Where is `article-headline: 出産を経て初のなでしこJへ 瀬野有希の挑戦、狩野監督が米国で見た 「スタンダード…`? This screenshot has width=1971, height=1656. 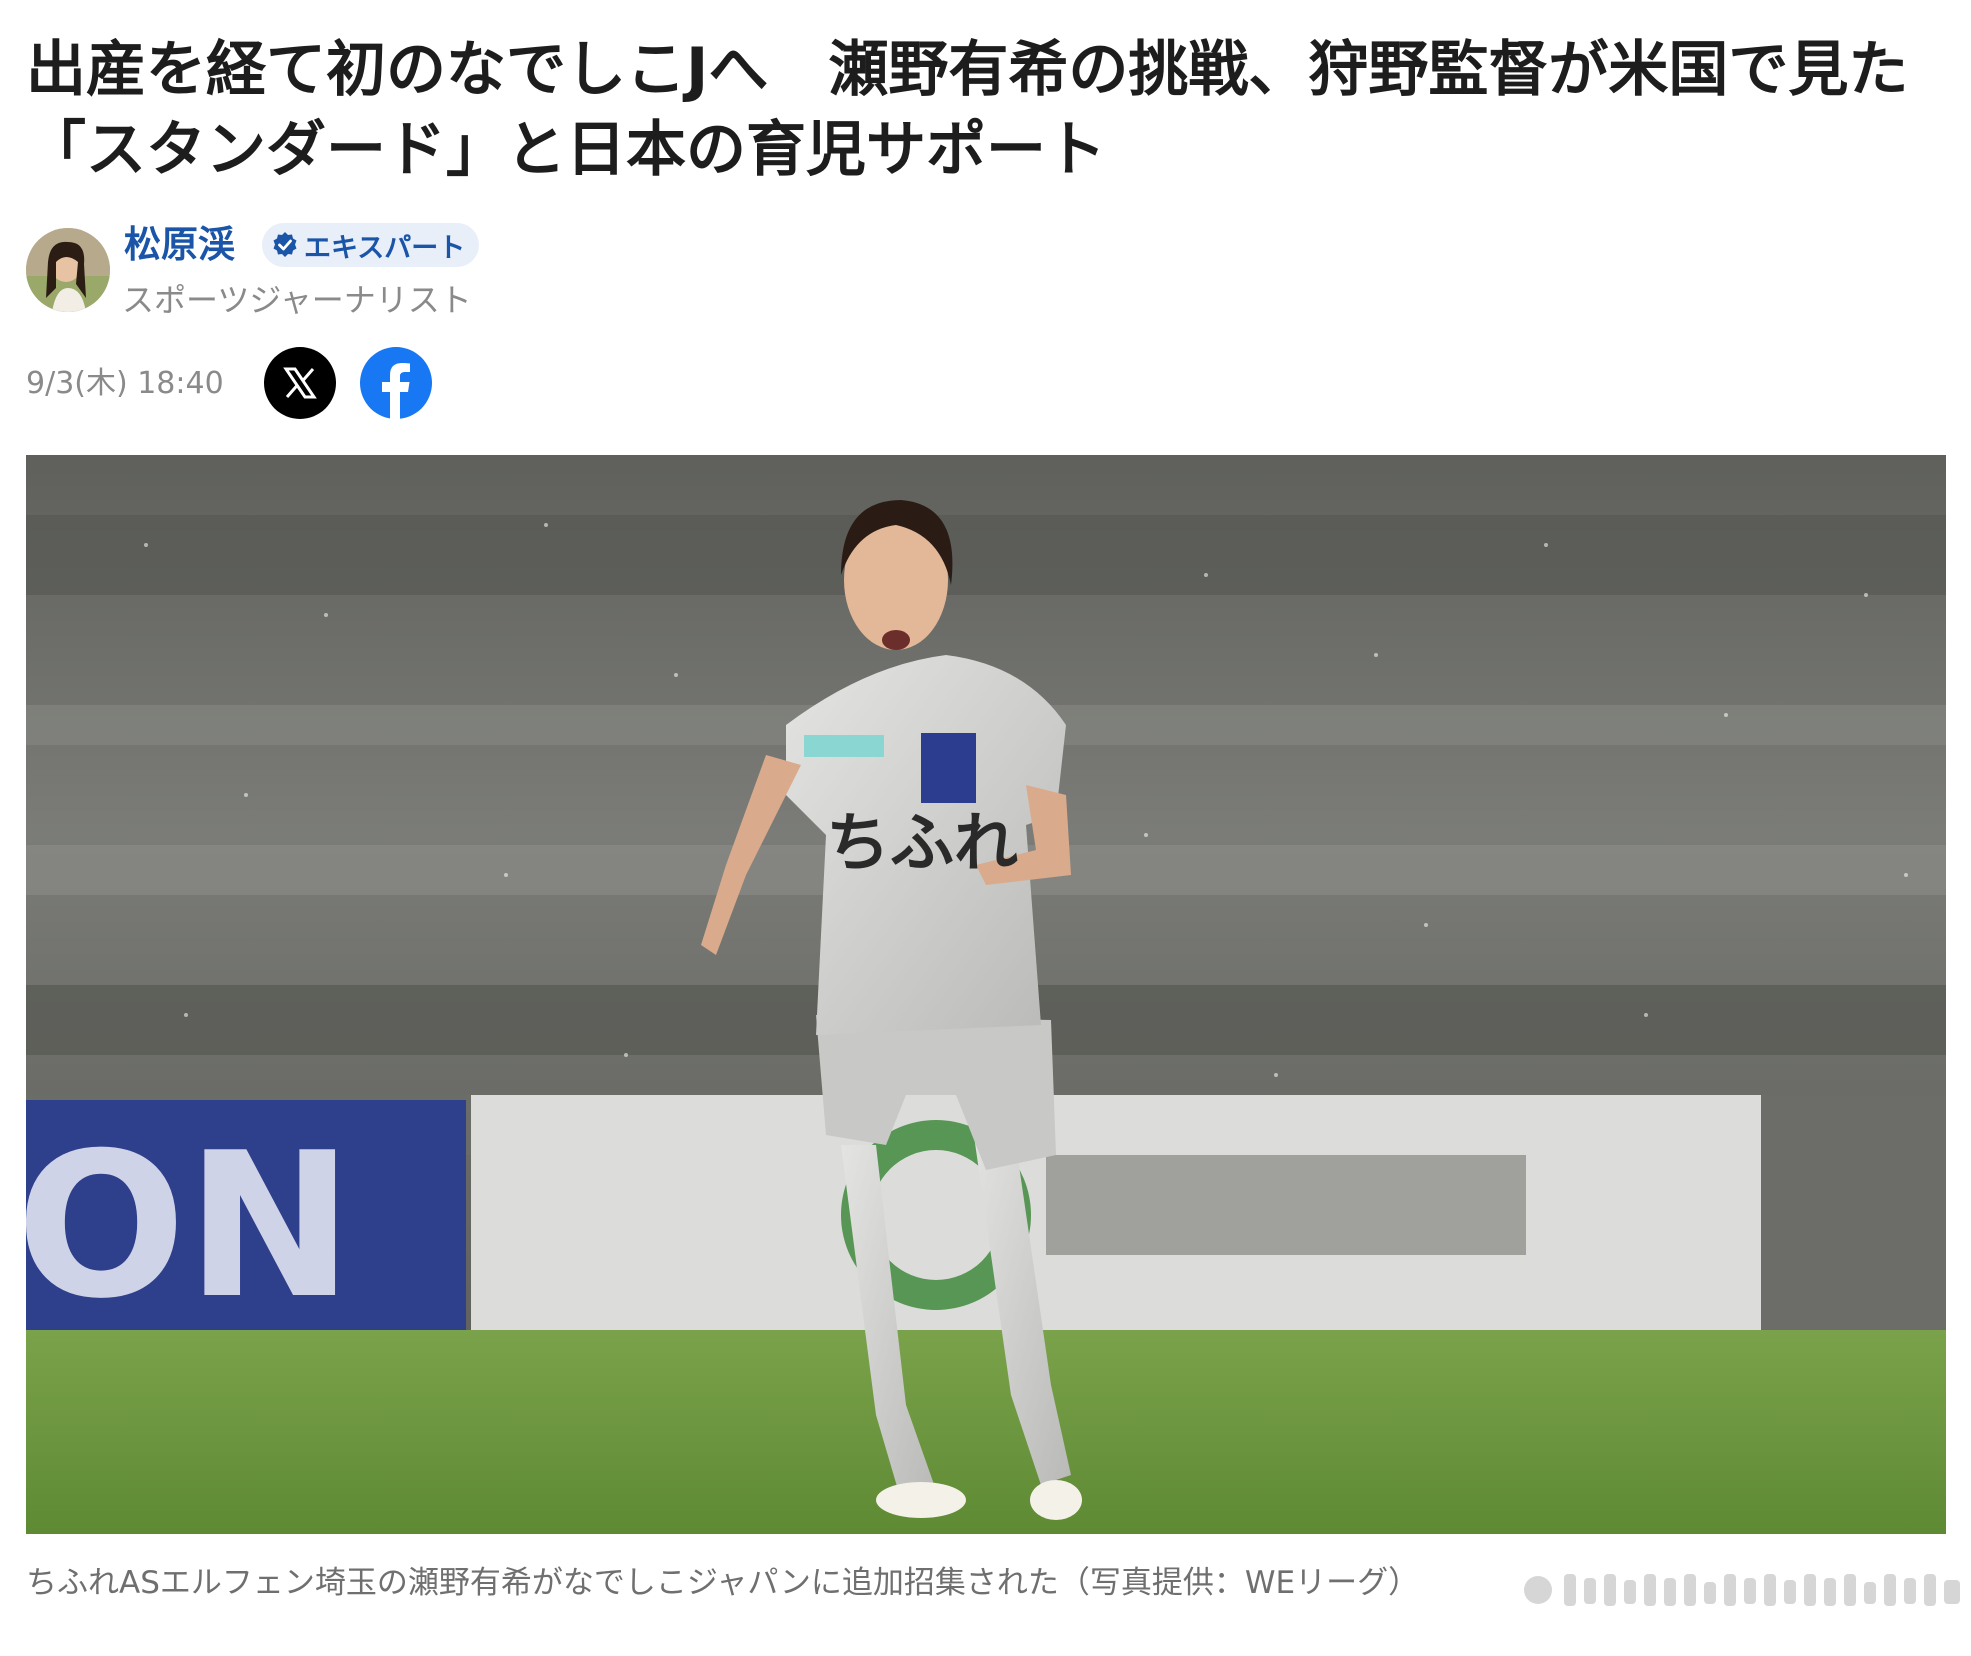
article-headline: 出産を経て初のなでしこJへ 瀬野有希の挑戦、狩野監督が米国で見た 「スタンダード… is located at coordinates (986, 110).